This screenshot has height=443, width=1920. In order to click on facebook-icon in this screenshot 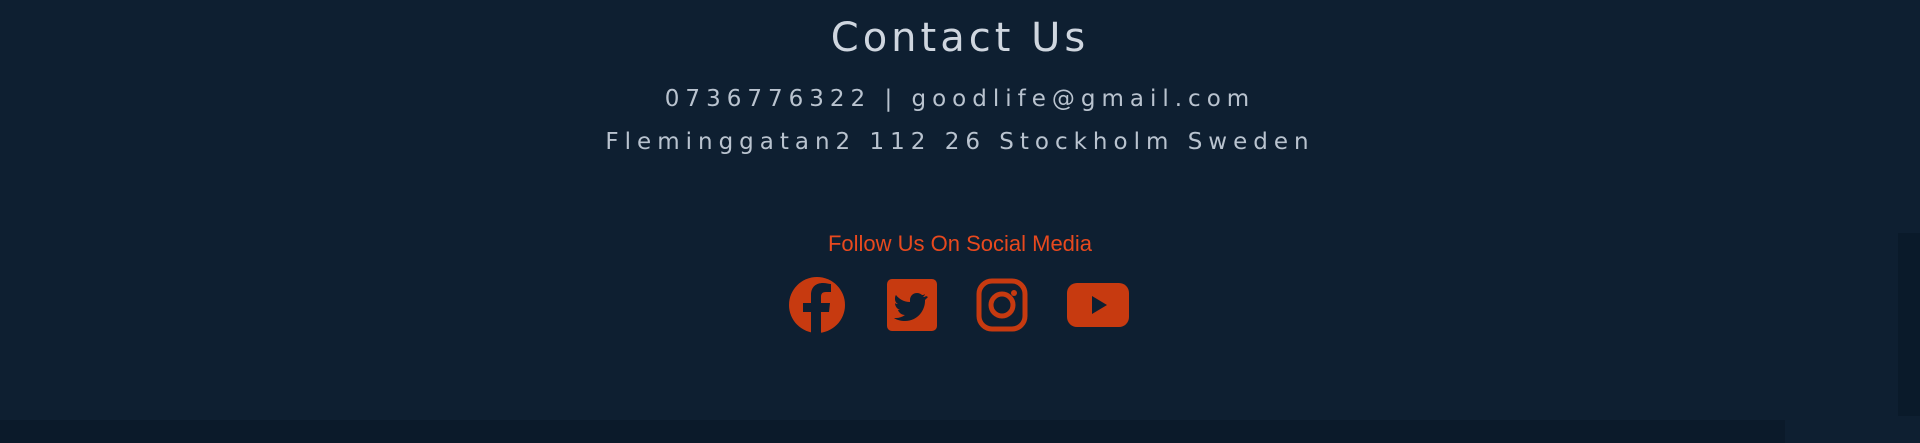, I will do `click(817, 306)`.